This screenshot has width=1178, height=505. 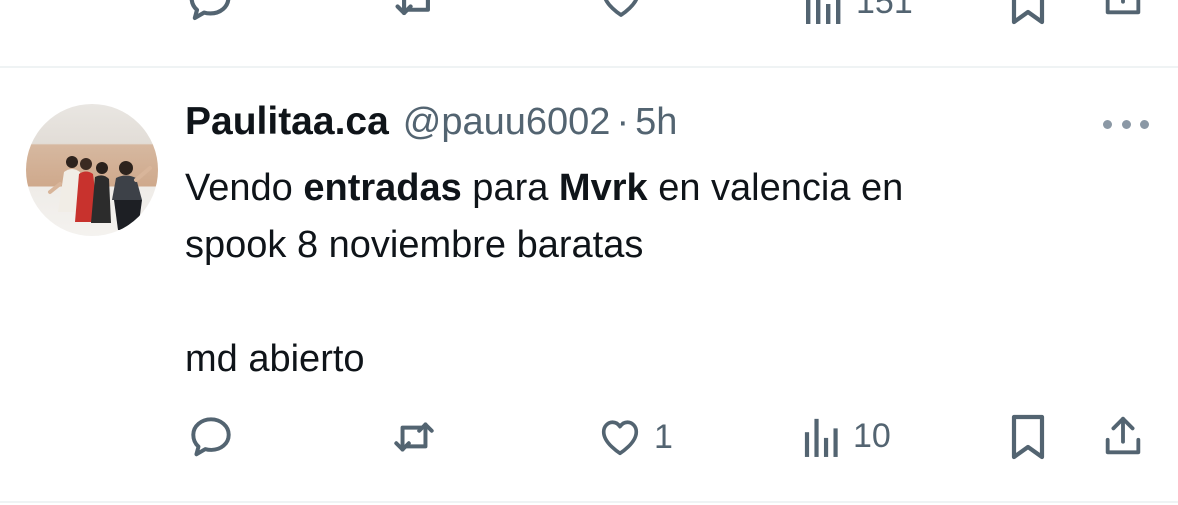 I want to click on text-run: Vendo, so click(x=244, y=188).